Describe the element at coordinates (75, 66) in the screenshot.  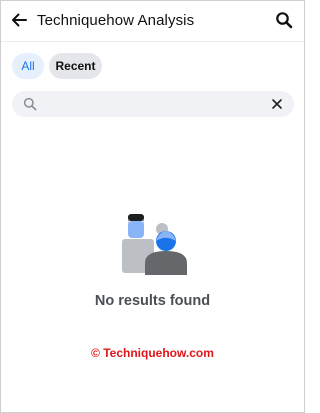
I see `filter-chip-recent: Recent` at that location.